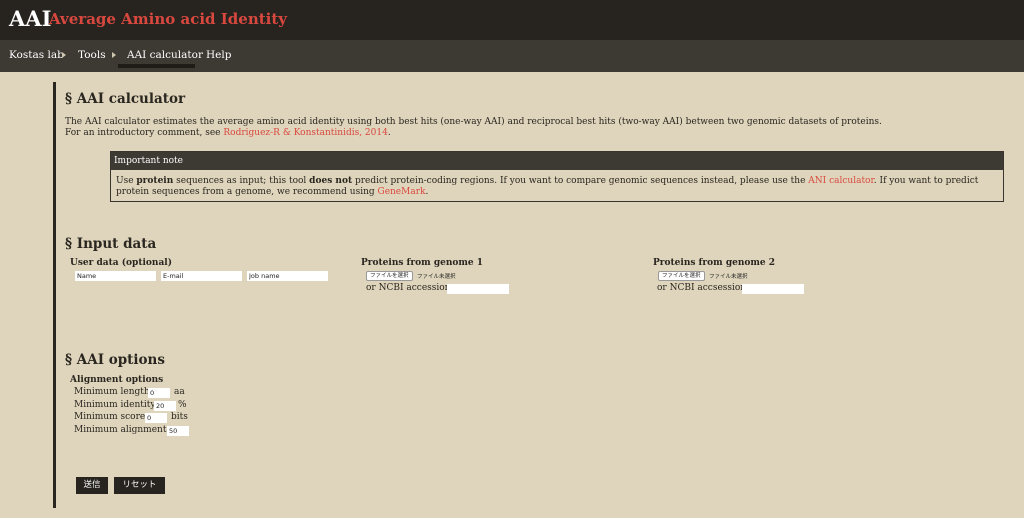  I want to click on name-input, so click(115, 276).